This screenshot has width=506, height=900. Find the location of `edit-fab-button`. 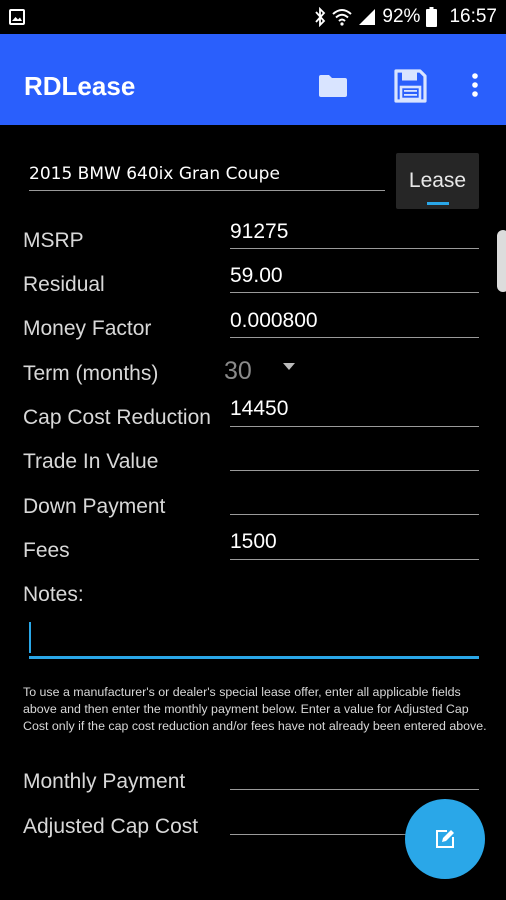

edit-fab-button is located at coordinates (445, 839).